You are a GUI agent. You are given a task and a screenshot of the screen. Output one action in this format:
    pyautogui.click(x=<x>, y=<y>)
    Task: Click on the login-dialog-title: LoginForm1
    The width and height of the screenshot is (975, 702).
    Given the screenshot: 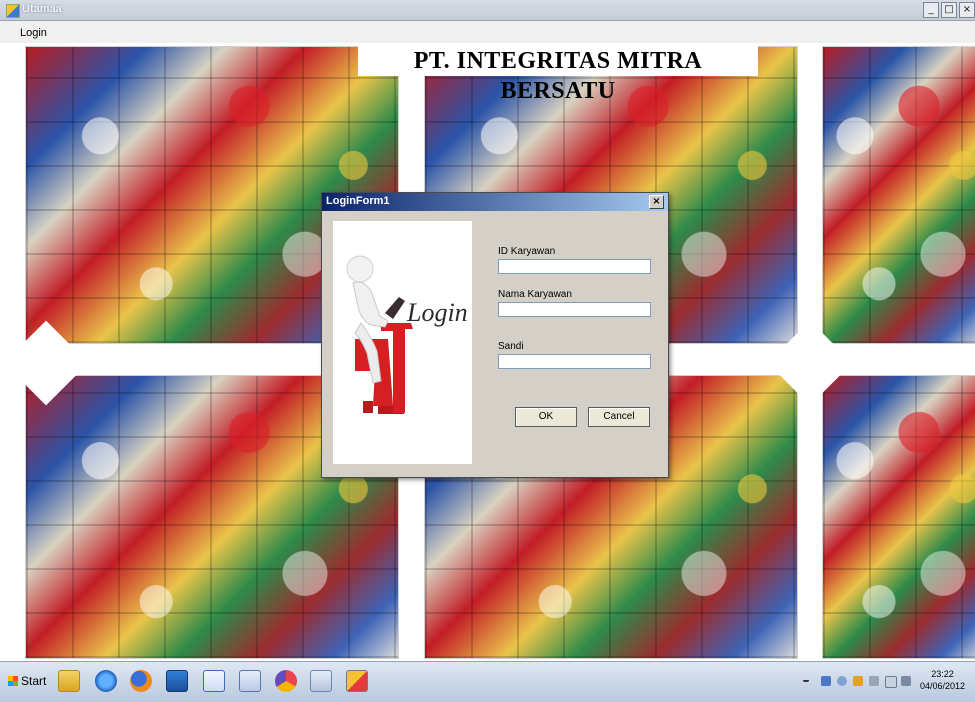 What is the action you would take?
    pyautogui.click(x=358, y=201)
    